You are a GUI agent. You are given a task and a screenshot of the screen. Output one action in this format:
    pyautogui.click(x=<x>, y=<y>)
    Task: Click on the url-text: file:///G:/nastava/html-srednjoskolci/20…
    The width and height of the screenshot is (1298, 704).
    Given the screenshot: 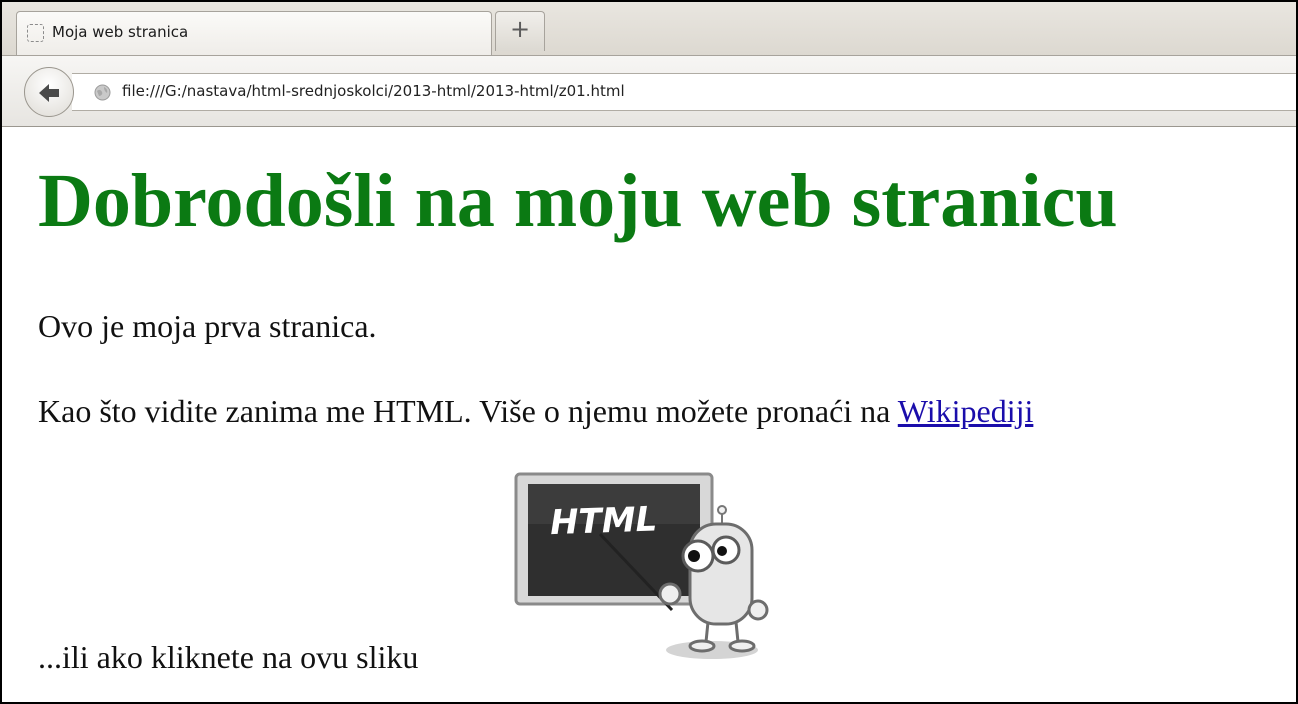 What is the action you would take?
    pyautogui.click(x=373, y=91)
    